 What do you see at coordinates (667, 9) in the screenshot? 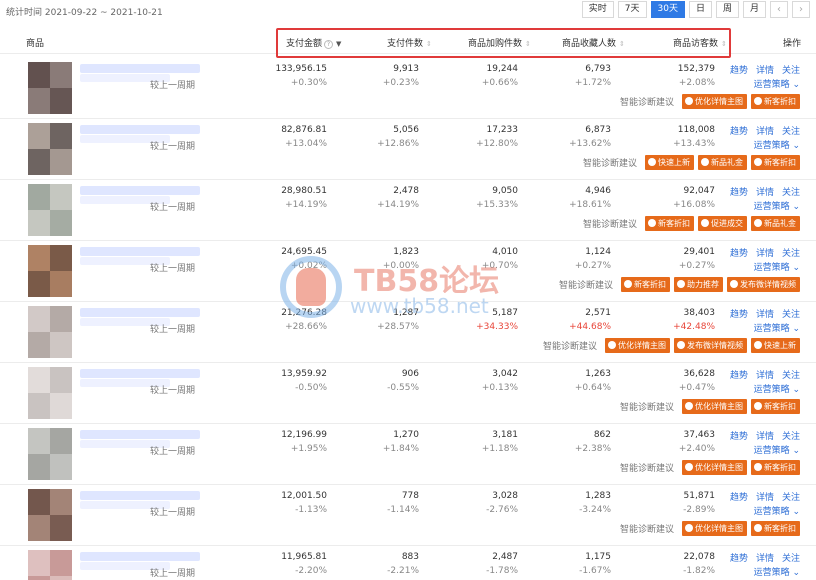
I see `tab-30-days: 30天` at bounding box center [667, 9].